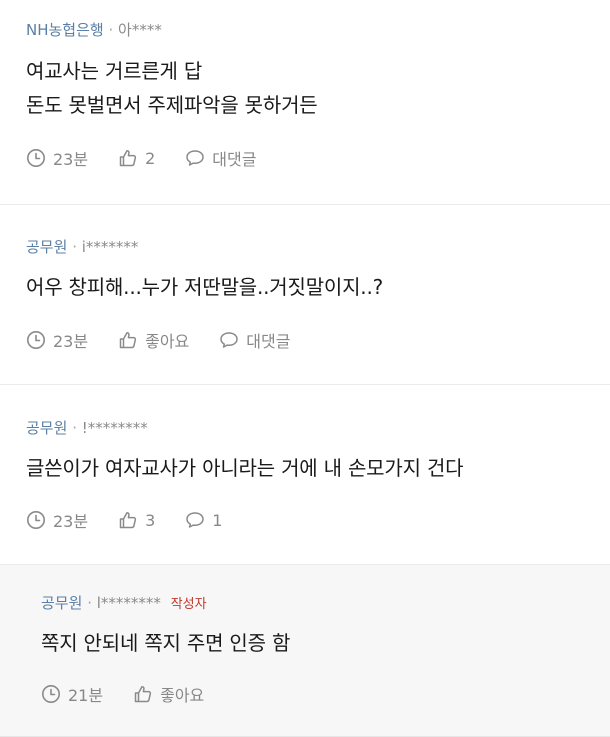 The image size is (610, 737). What do you see at coordinates (217, 520) in the screenshot?
I see `reply-label: 1` at bounding box center [217, 520].